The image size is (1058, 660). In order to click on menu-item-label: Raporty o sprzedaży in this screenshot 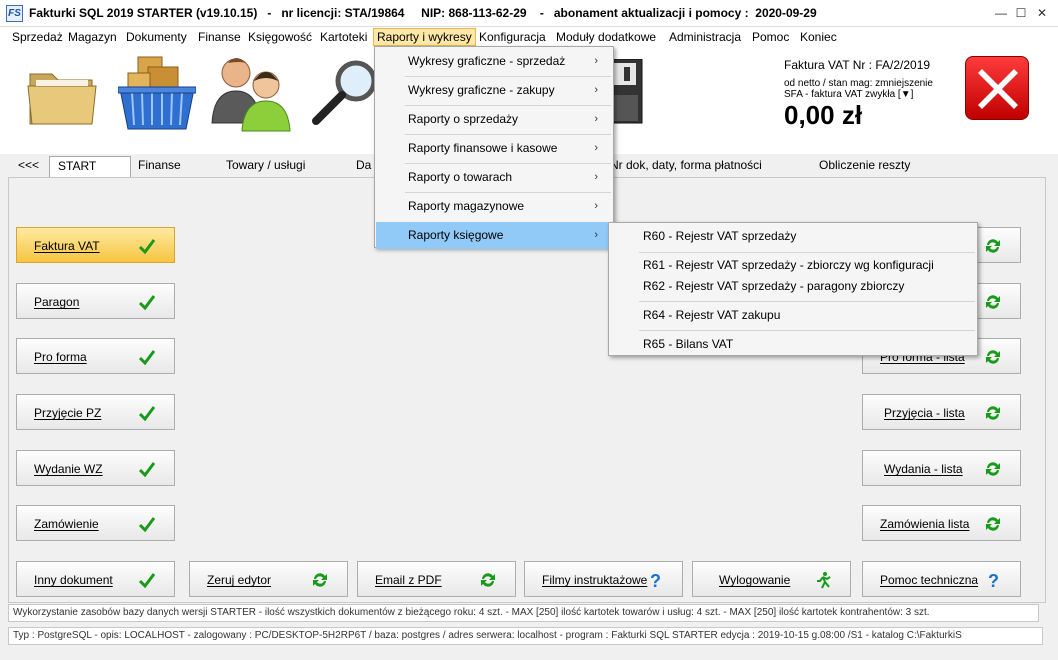, I will do `click(463, 119)`.